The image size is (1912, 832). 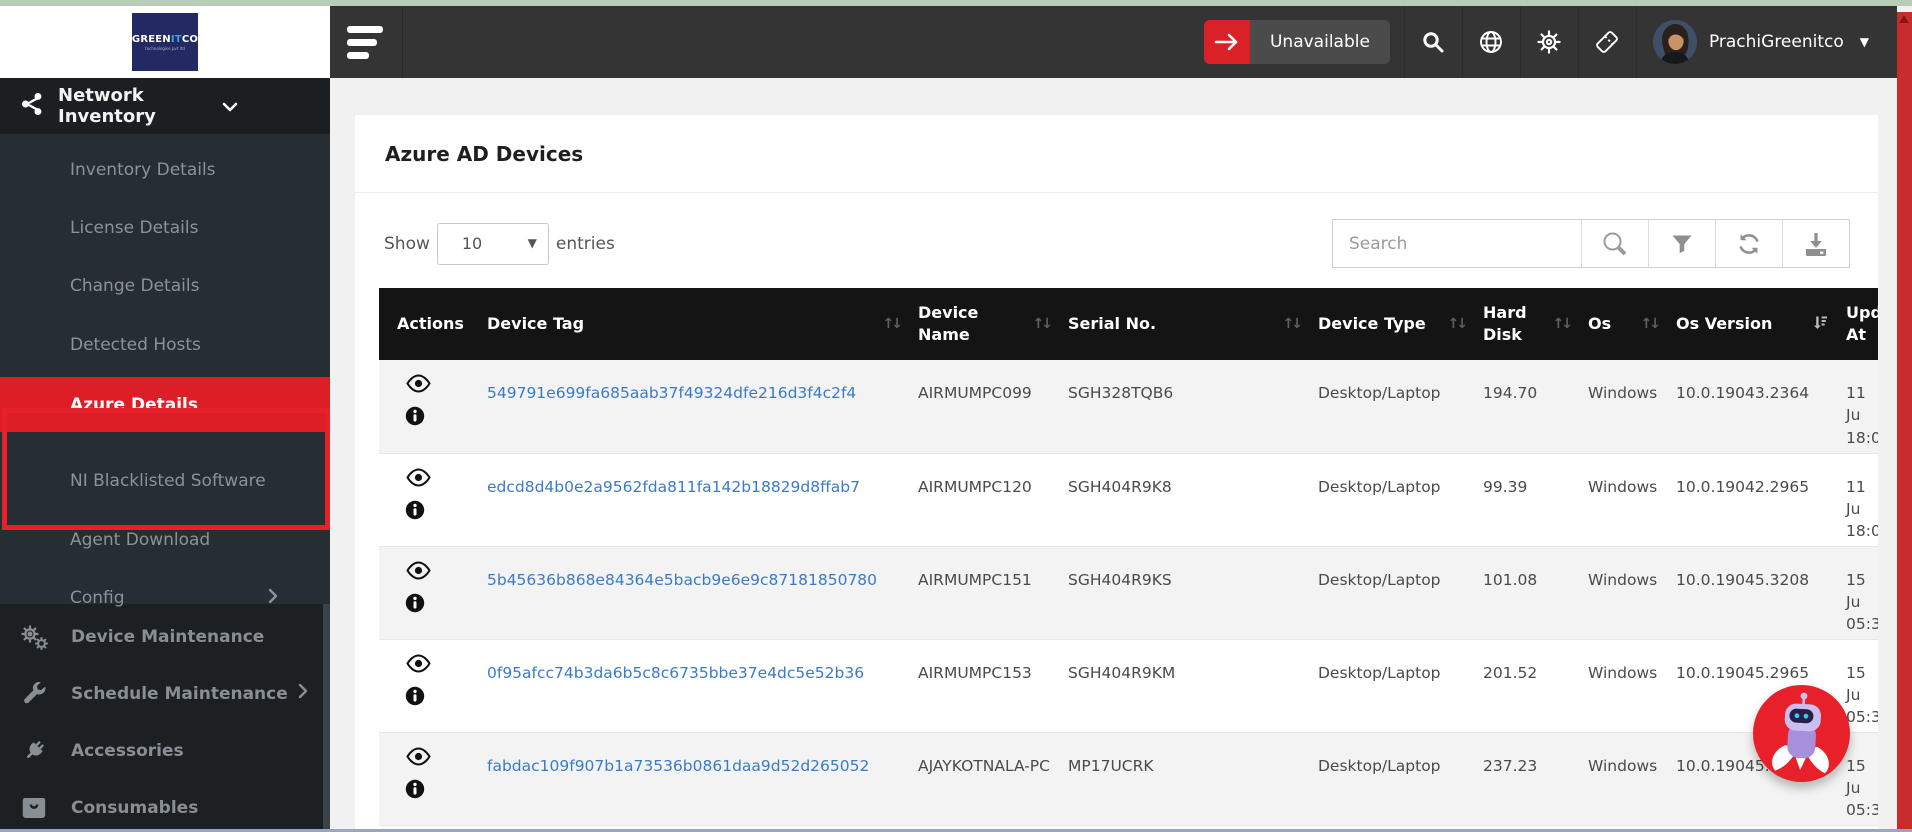 What do you see at coordinates (161, 540) in the screenshot?
I see `sidebar-item-agent-download: Agent Download` at bounding box center [161, 540].